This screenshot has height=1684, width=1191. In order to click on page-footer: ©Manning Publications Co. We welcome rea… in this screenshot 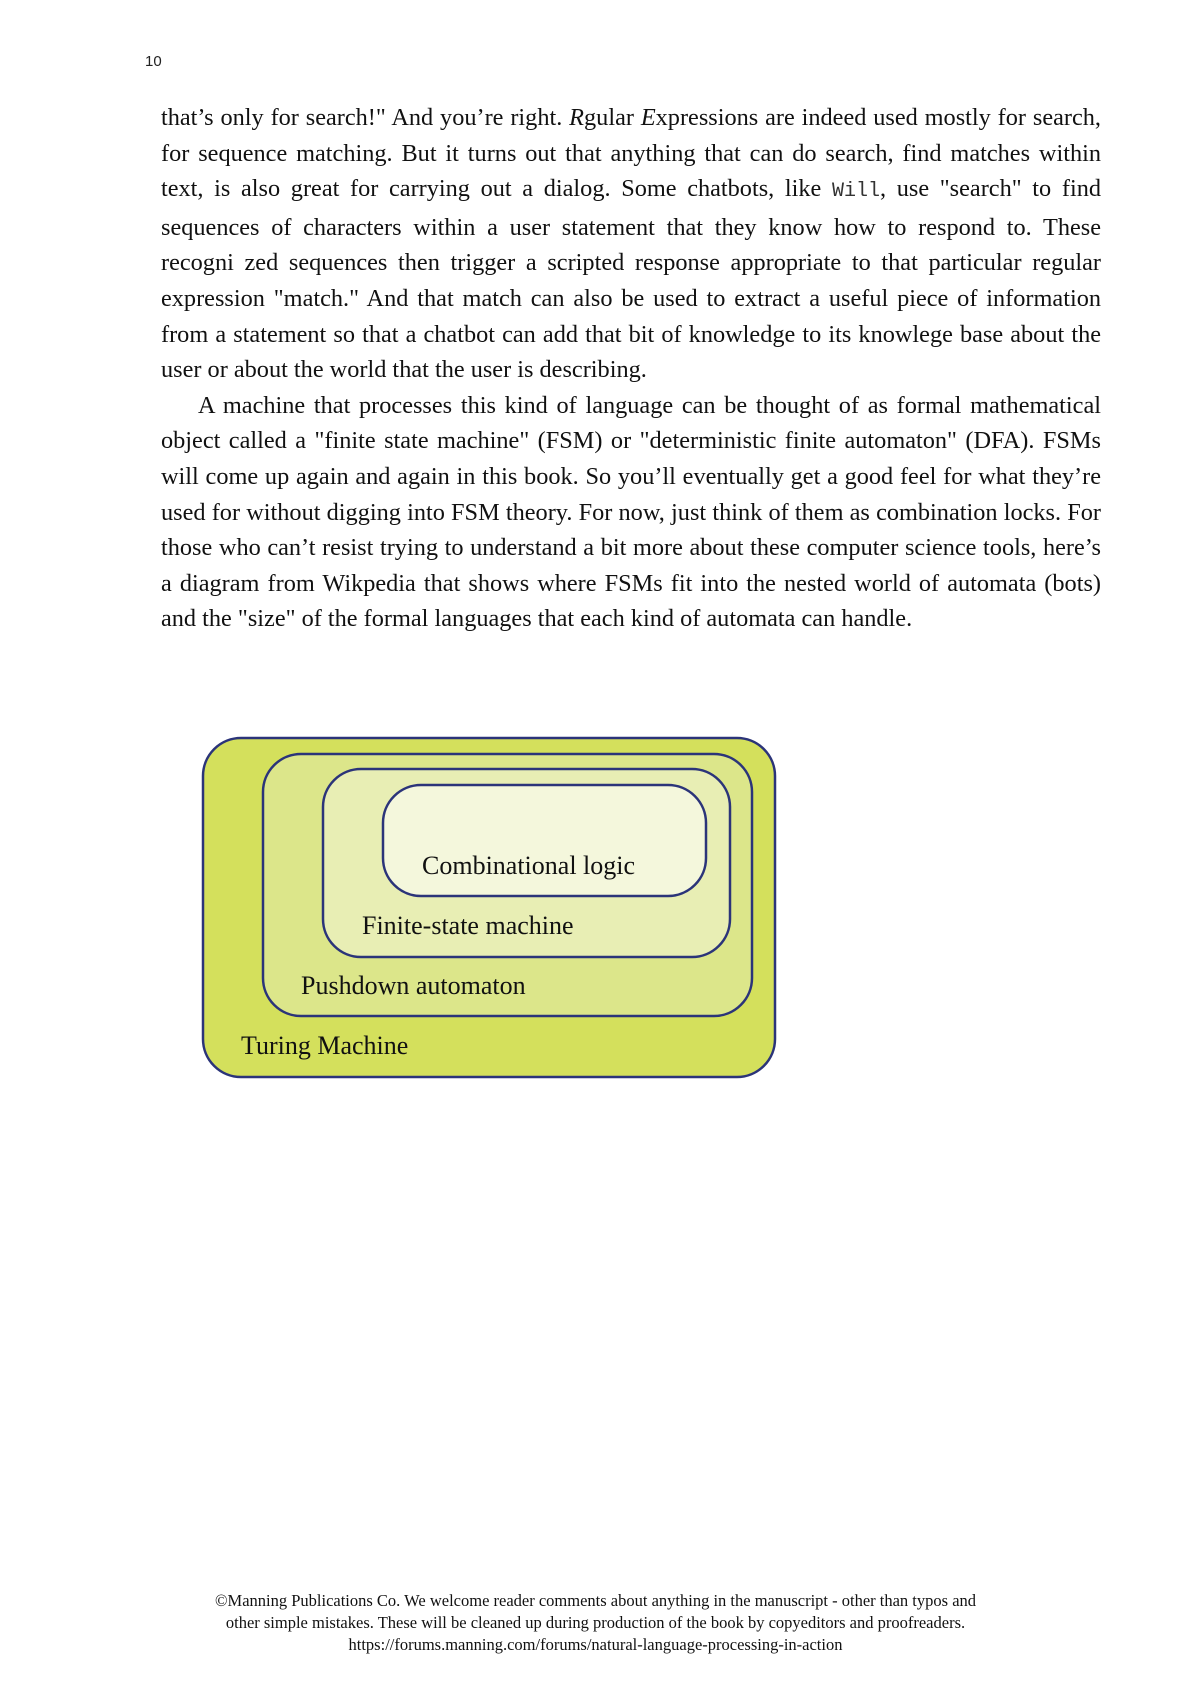, I will do `click(595, 1623)`.